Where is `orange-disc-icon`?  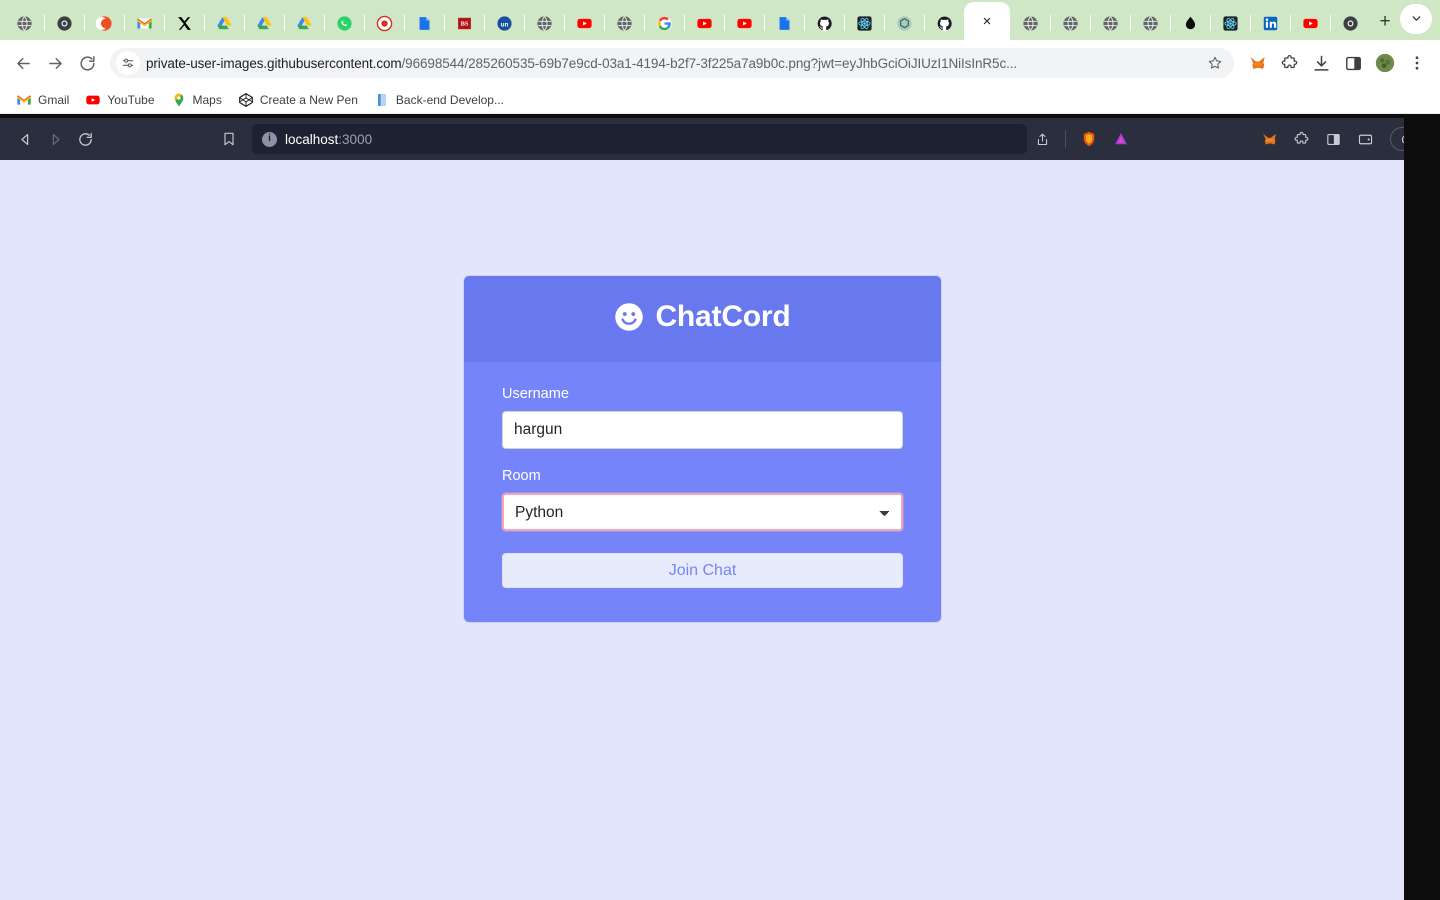 orange-disc-icon is located at coordinates (103, 23).